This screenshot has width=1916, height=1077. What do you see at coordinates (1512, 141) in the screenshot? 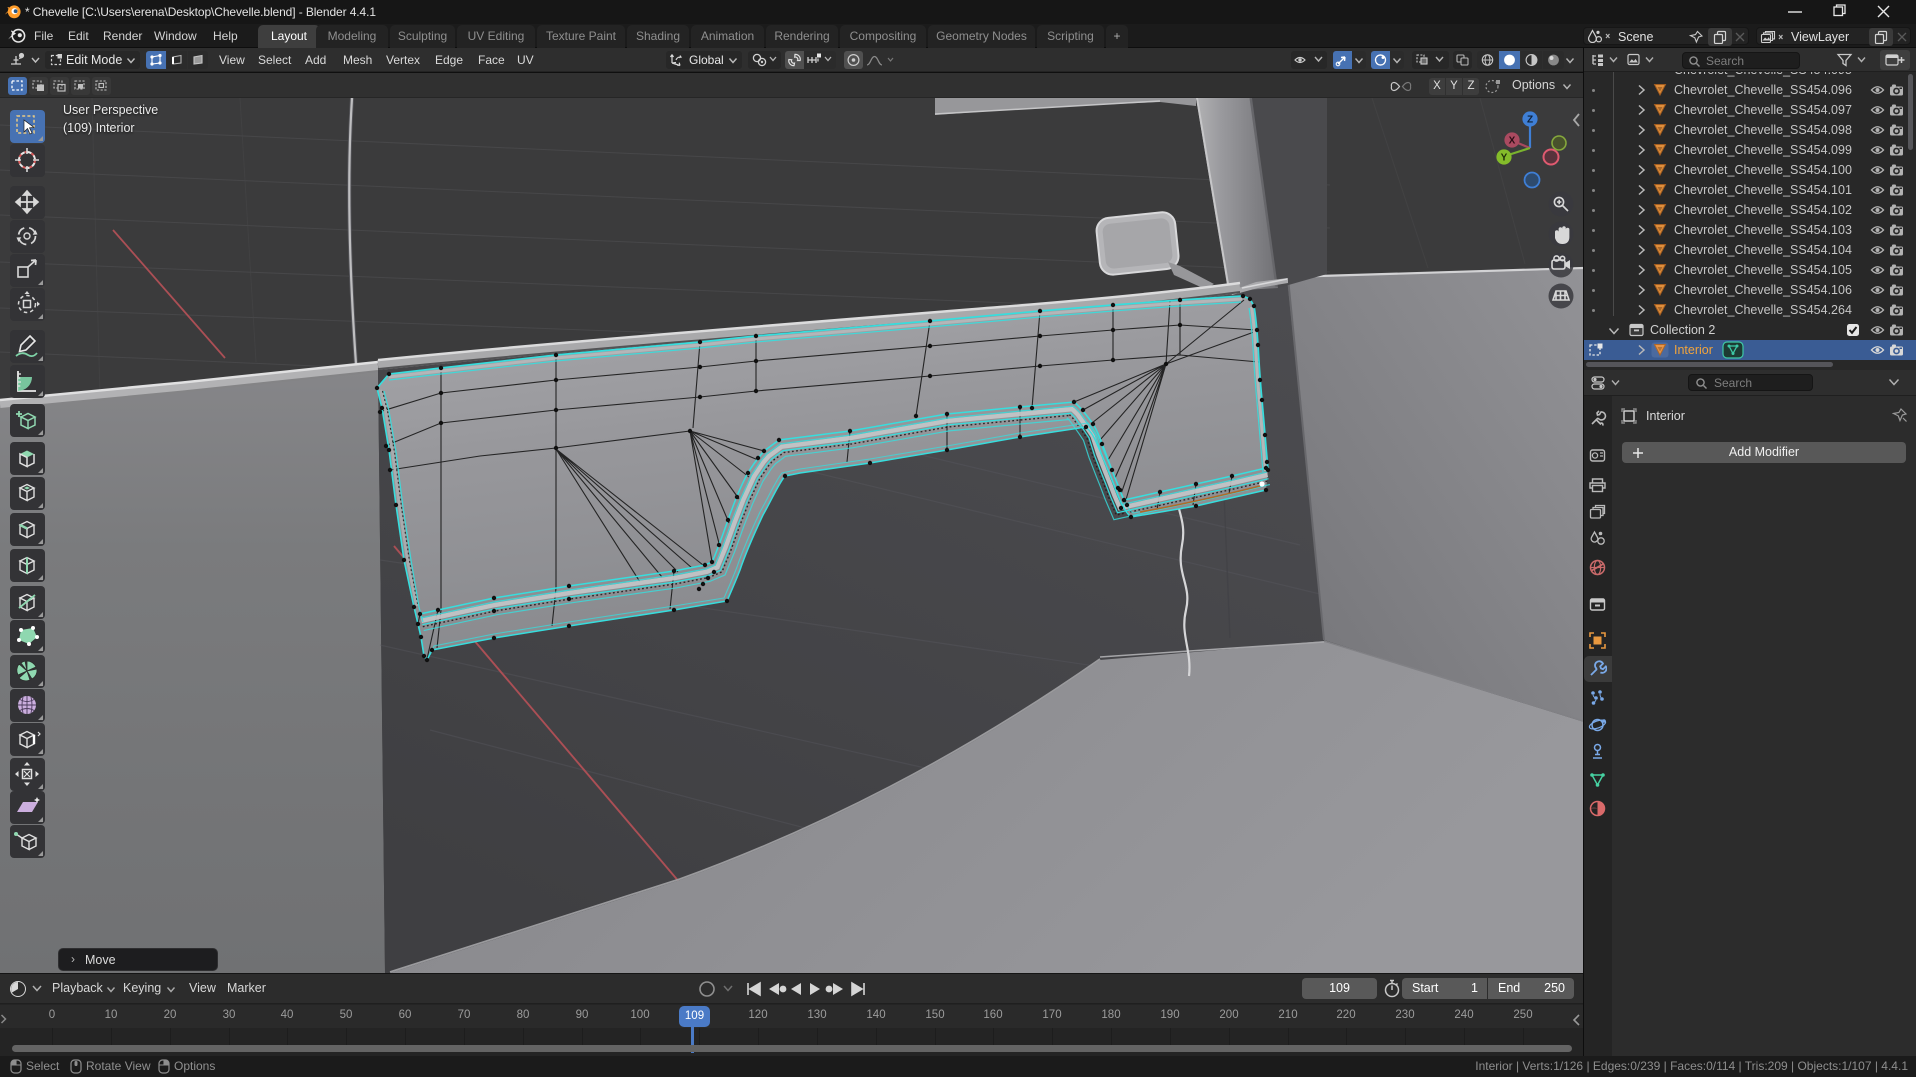
I see `svg-text: X` at bounding box center [1512, 141].